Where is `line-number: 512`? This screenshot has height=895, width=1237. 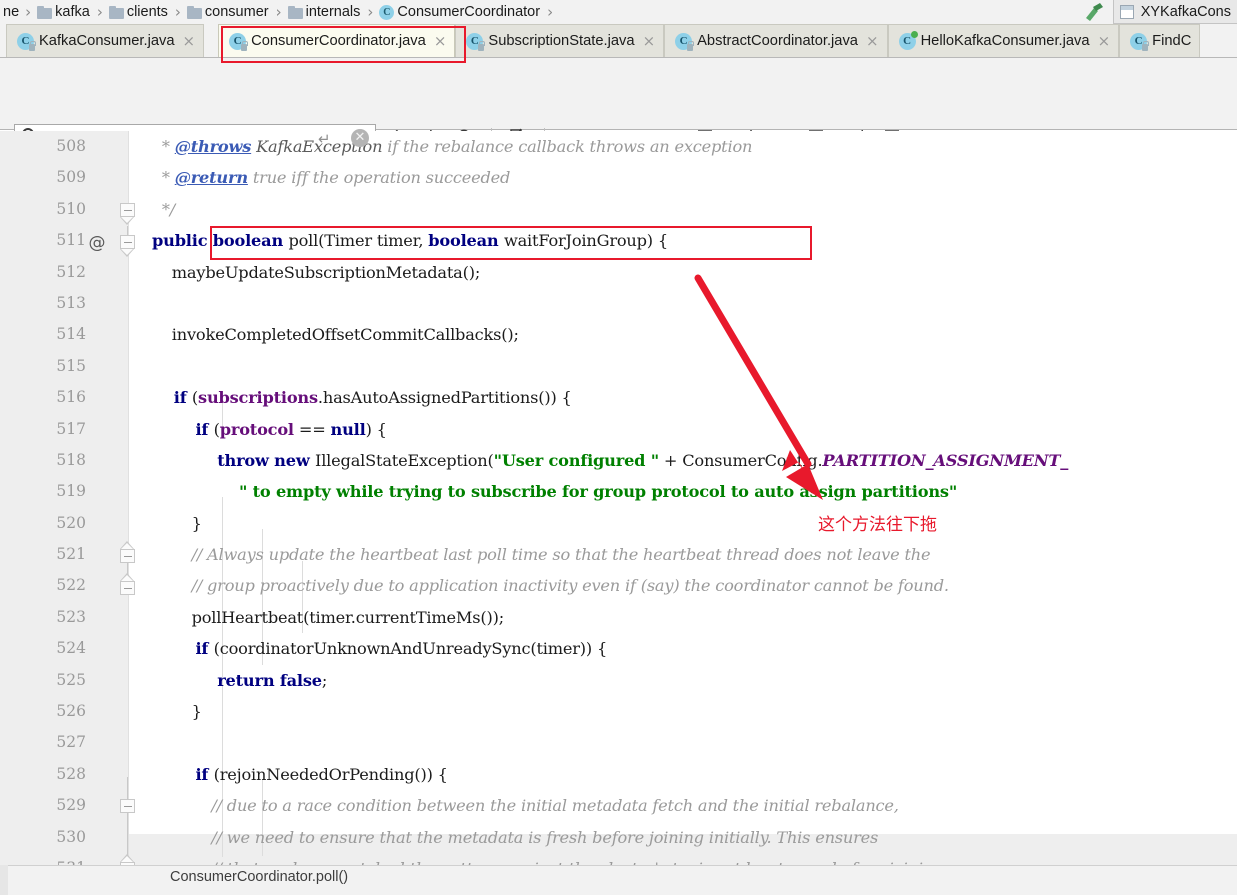 line-number: 512 is located at coordinates (71, 271).